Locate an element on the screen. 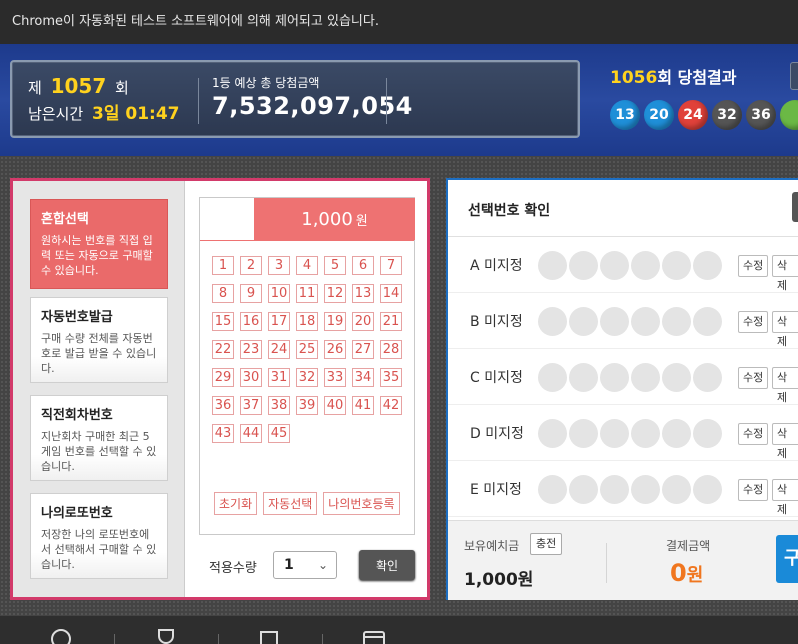 The image size is (798, 644). draw-round: 1057 is located at coordinates (78, 86).